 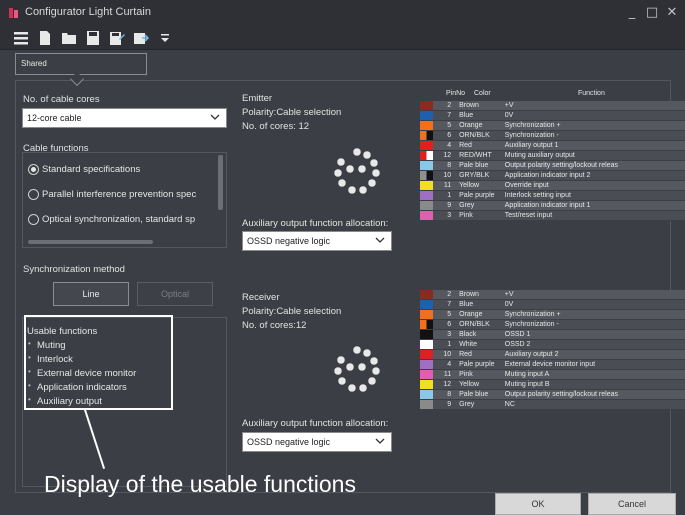 I want to click on menu-icon, so click(x=21, y=38).